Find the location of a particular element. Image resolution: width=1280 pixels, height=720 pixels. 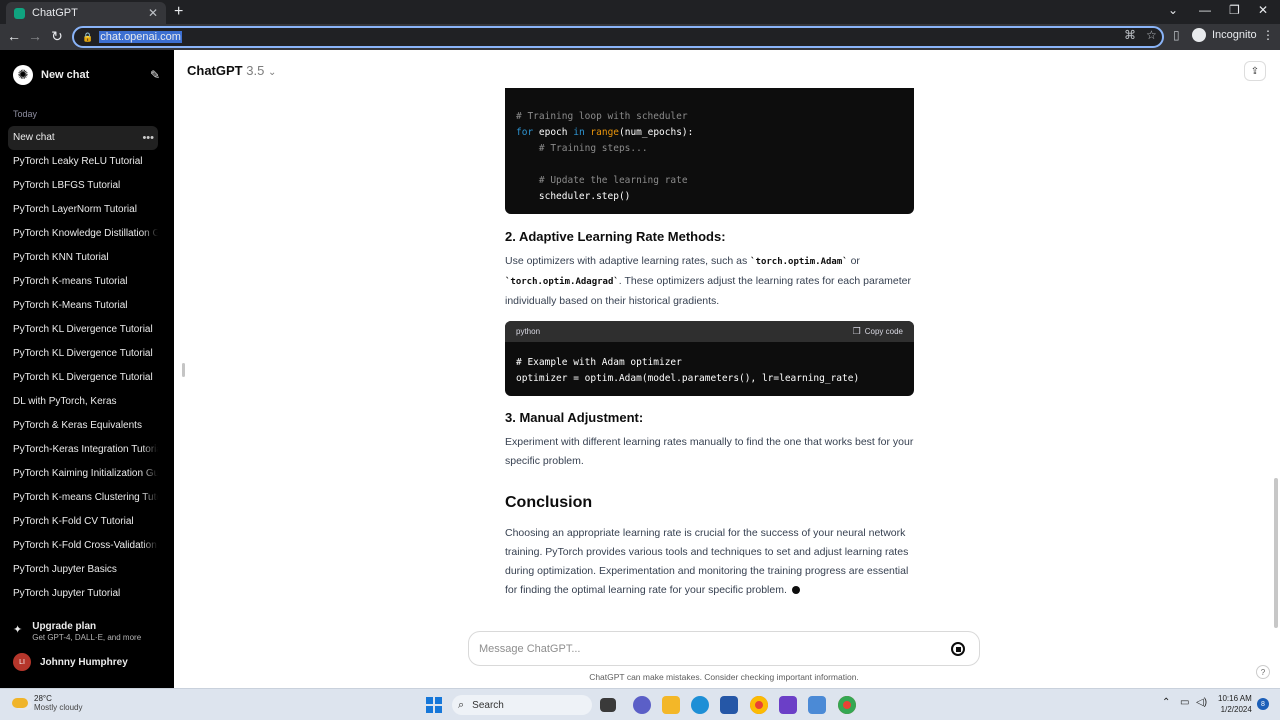

volume-icon: ◁) is located at coordinates (1201, 702).